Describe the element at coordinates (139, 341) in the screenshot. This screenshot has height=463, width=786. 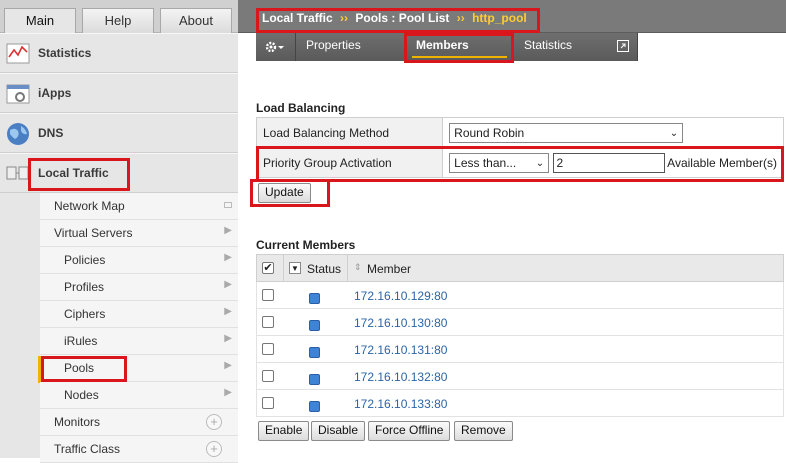
I see `sidebar-item-irules: iRules ▶` at that location.